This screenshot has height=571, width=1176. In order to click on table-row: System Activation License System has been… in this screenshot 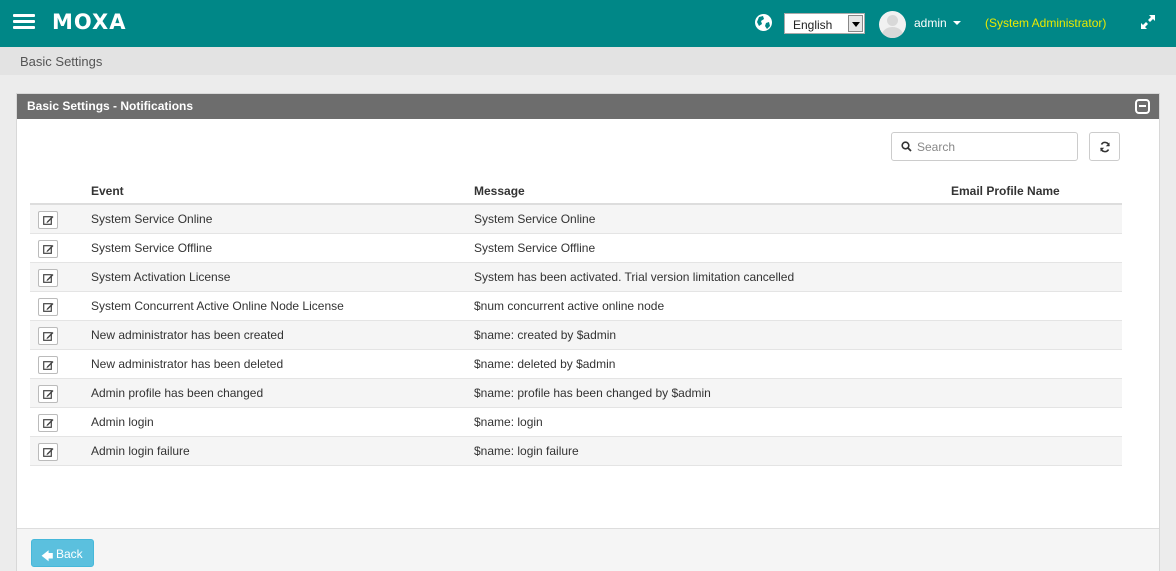, I will do `click(576, 277)`.